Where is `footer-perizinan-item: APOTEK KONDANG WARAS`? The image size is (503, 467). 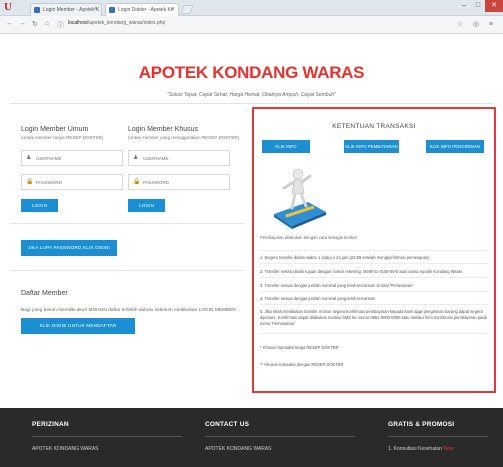
footer-perizinan-item: APOTEK KONDANG WARAS is located at coordinates (65, 449).